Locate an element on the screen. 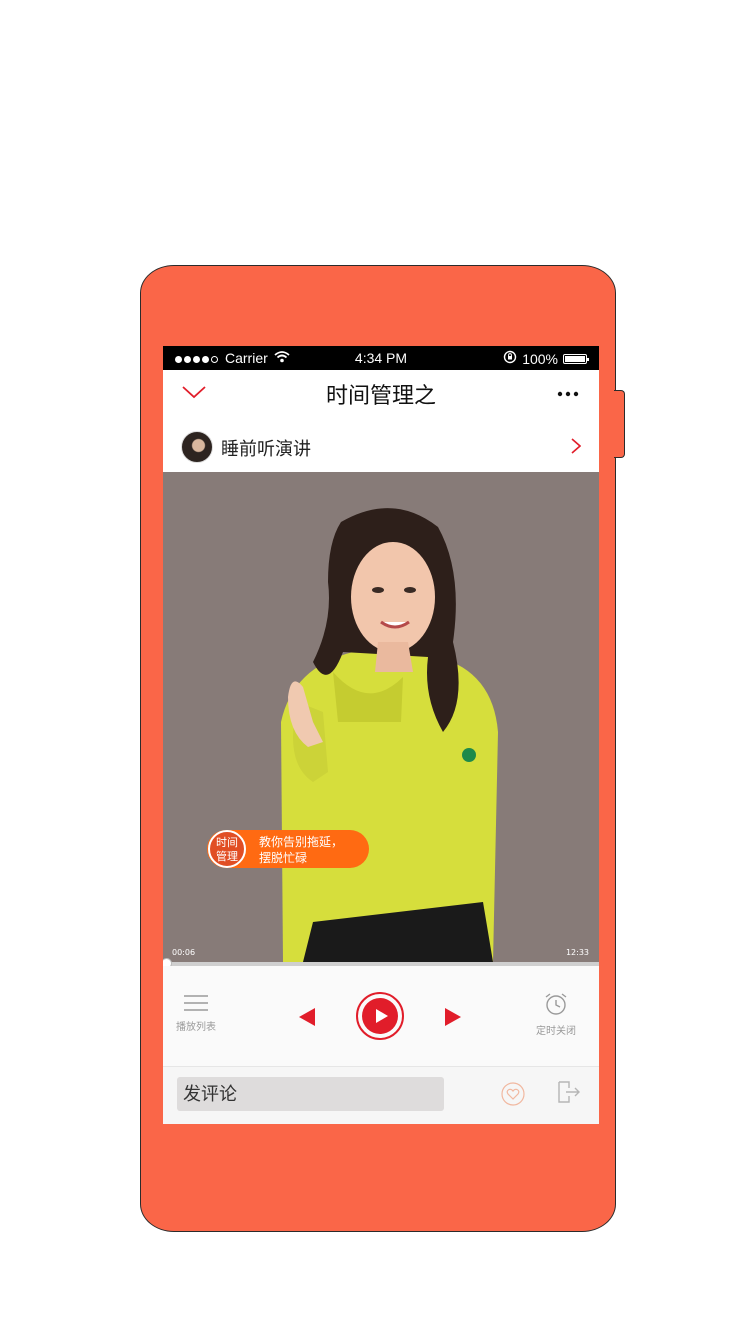  sleep-timer-button: 定时关闭 is located at coordinates (556, 1014).